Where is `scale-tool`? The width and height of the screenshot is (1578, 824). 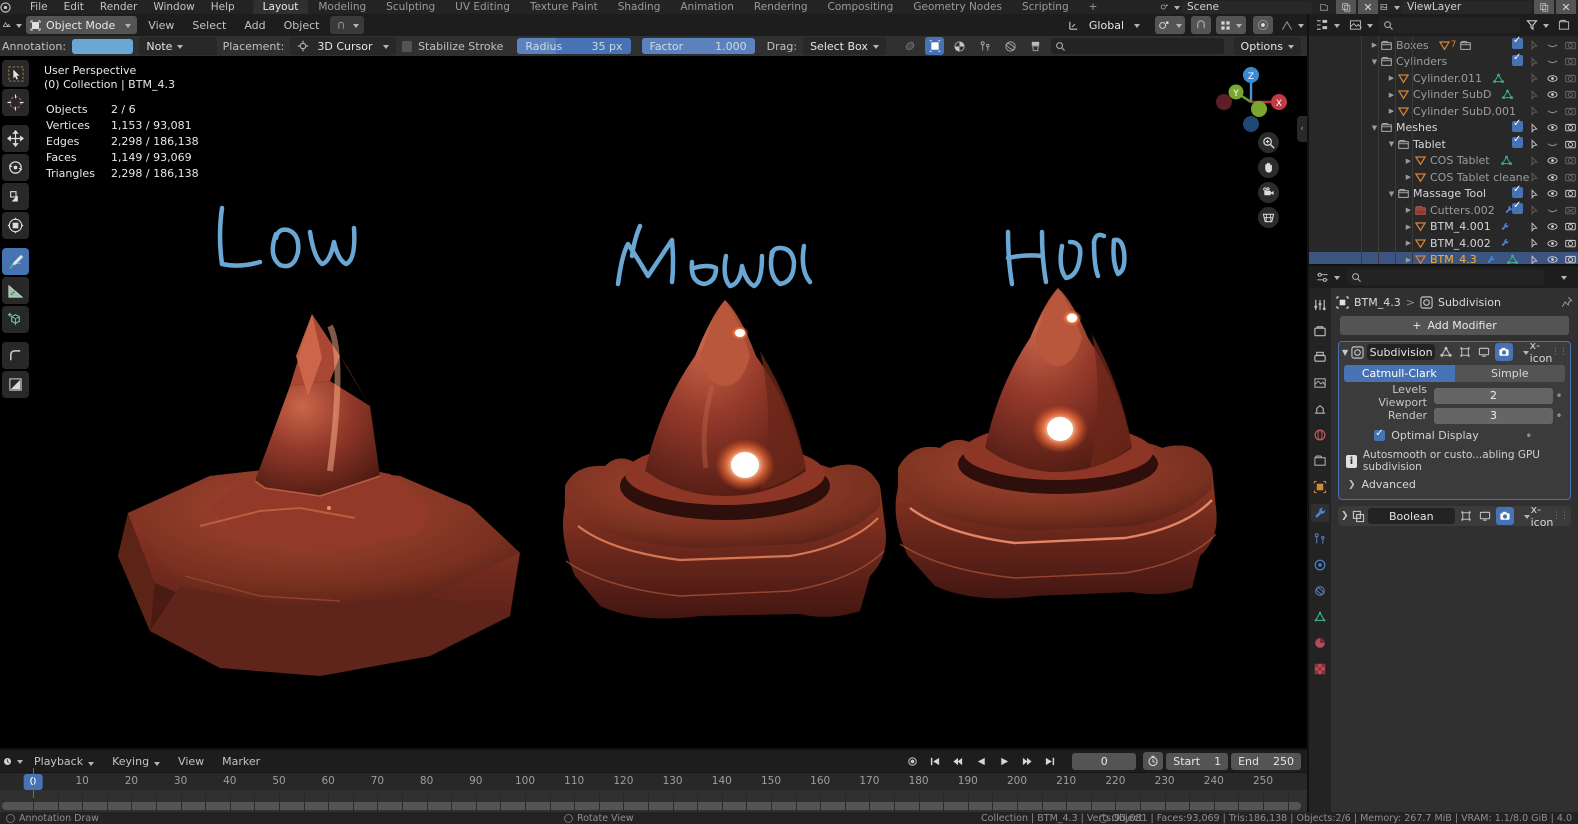 scale-tool is located at coordinates (15, 196).